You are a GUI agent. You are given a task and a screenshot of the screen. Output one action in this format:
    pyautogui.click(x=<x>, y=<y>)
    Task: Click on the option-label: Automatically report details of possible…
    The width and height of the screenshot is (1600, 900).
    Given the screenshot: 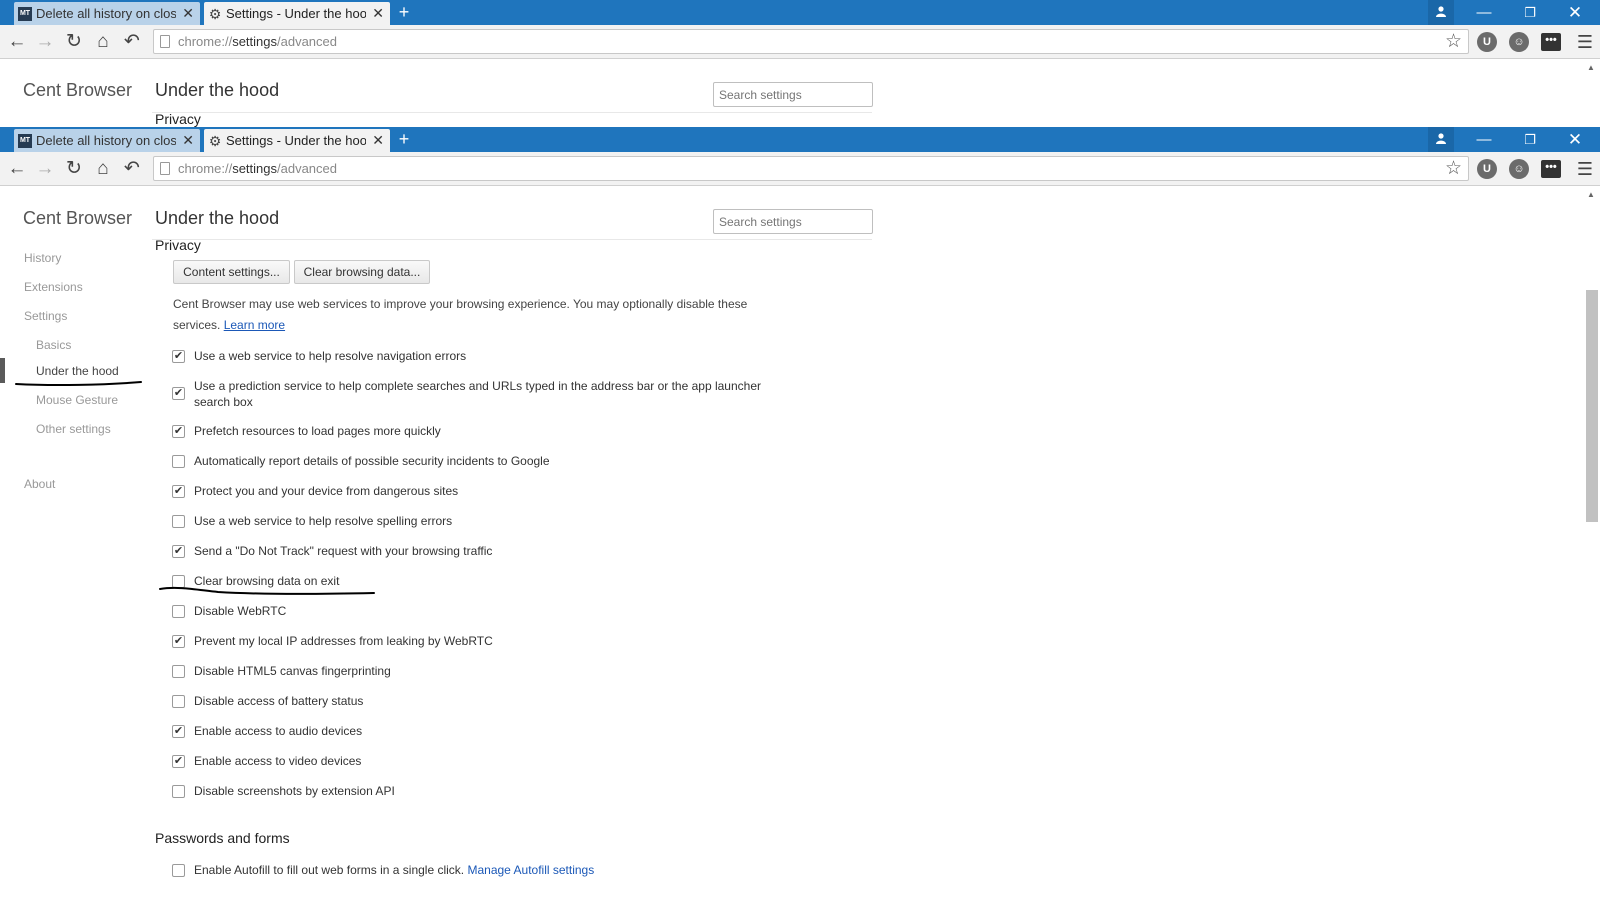 What is the action you would take?
    pyautogui.click(x=372, y=461)
    